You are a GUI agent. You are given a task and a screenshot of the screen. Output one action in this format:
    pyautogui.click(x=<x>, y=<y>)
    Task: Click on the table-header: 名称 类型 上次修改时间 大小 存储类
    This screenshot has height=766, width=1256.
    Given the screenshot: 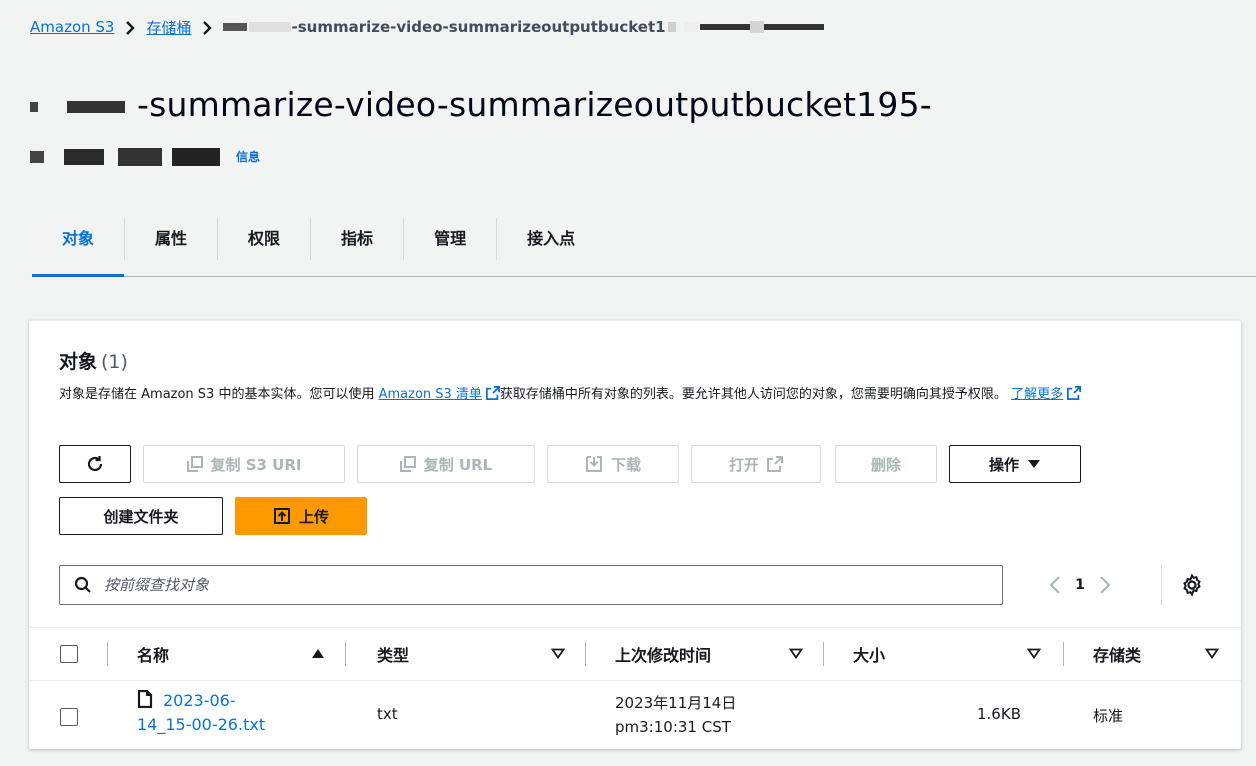 What is the action you would take?
    pyautogui.click(x=635, y=654)
    